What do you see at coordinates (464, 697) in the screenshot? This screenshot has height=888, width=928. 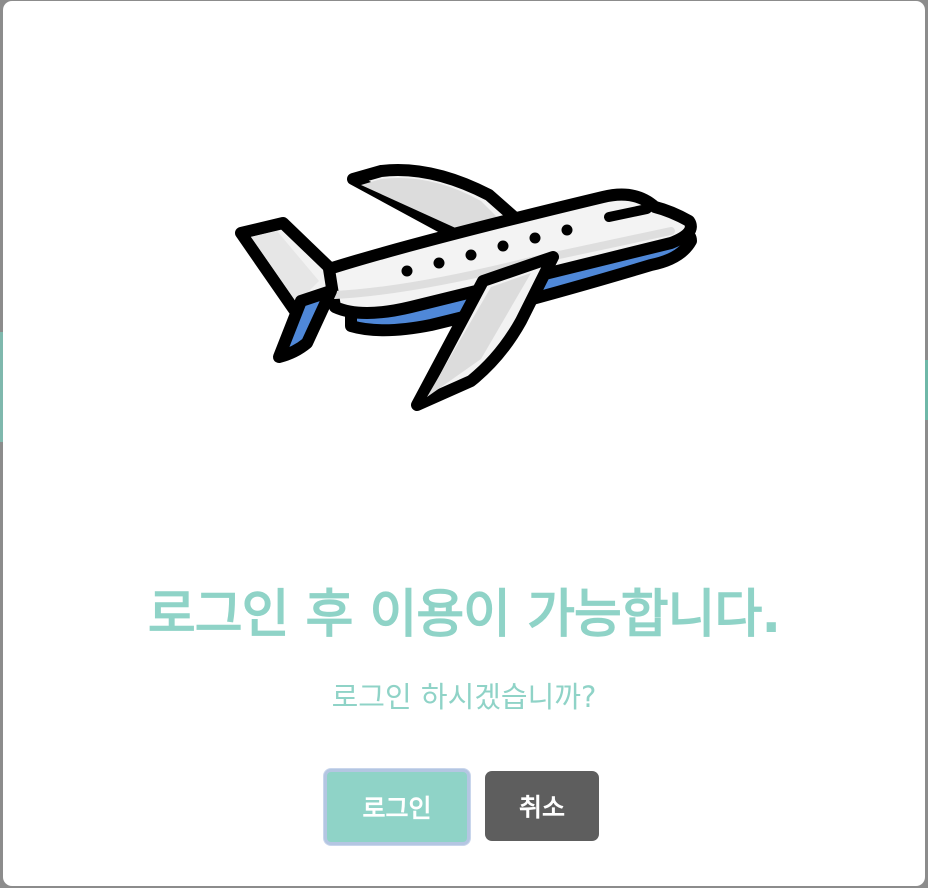 I see `dialog-message: 로그인 하시겠습니까?` at bounding box center [464, 697].